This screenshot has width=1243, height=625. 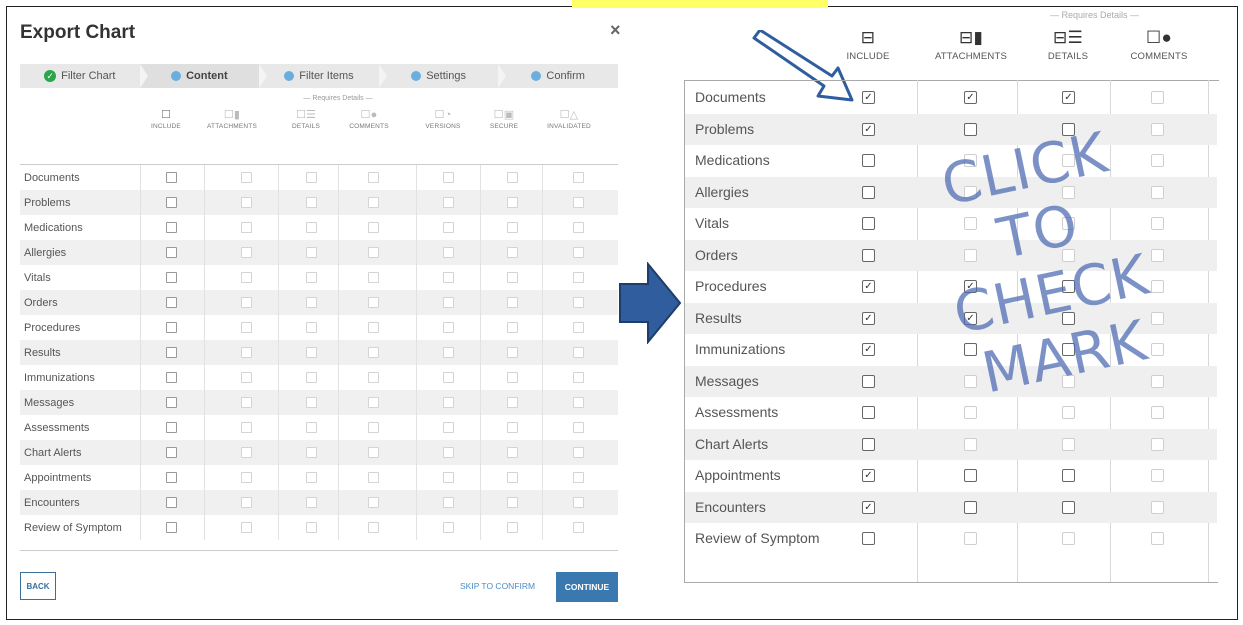 I want to click on checkbox-secure, so click(x=512, y=527).